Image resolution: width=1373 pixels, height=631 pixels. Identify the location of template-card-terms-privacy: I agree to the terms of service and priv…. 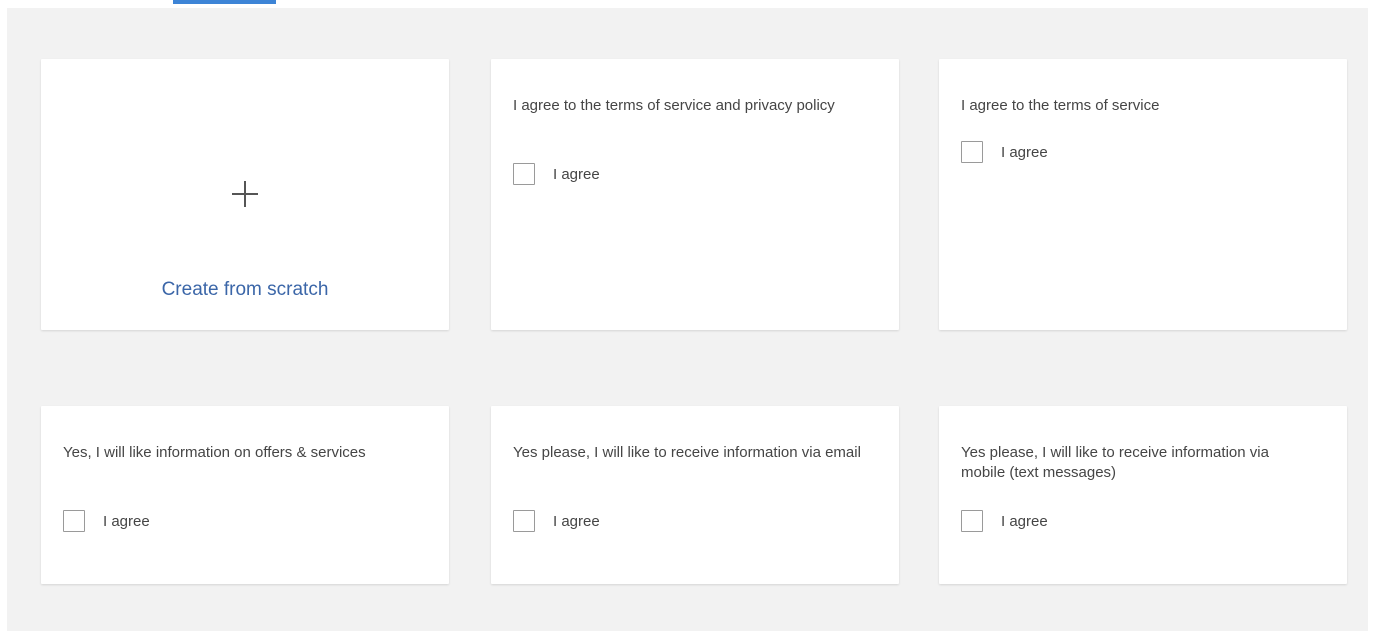
(695, 194).